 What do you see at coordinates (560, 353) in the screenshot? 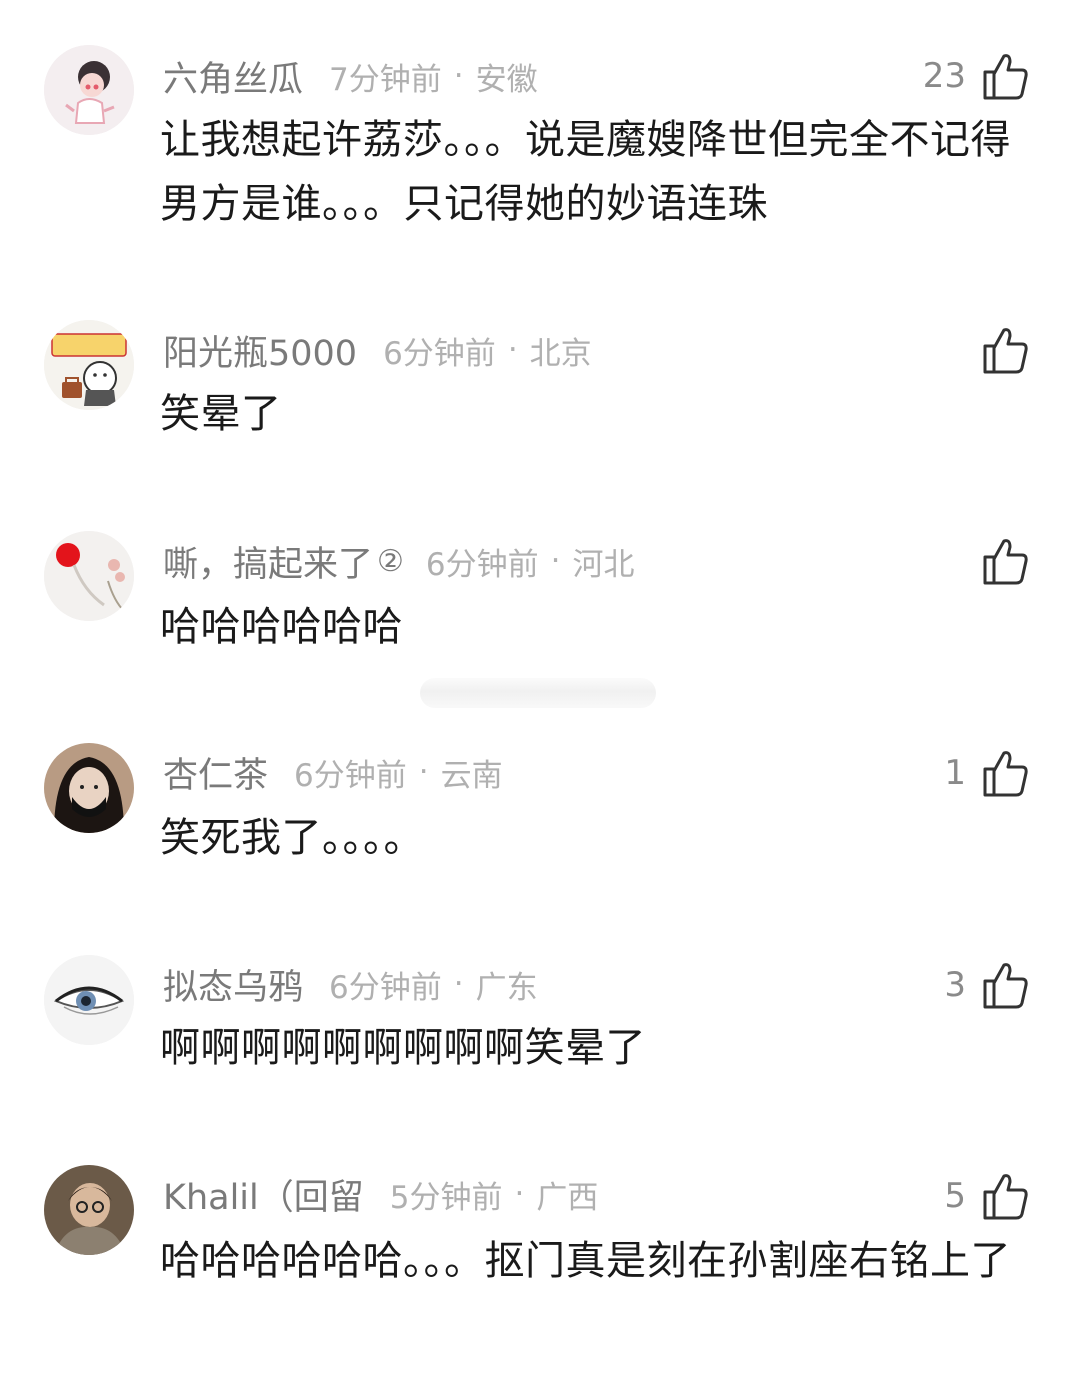
I see `location: 北京` at bounding box center [560, 353].